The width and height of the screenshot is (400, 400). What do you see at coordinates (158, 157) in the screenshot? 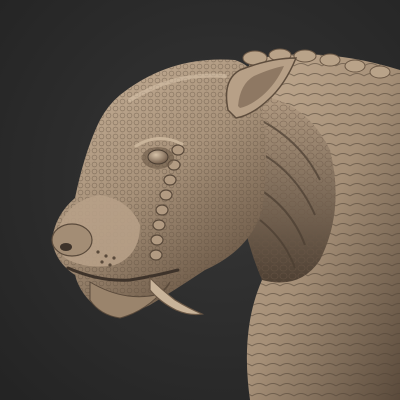
I see `eye` at bounding box center [158, 157].